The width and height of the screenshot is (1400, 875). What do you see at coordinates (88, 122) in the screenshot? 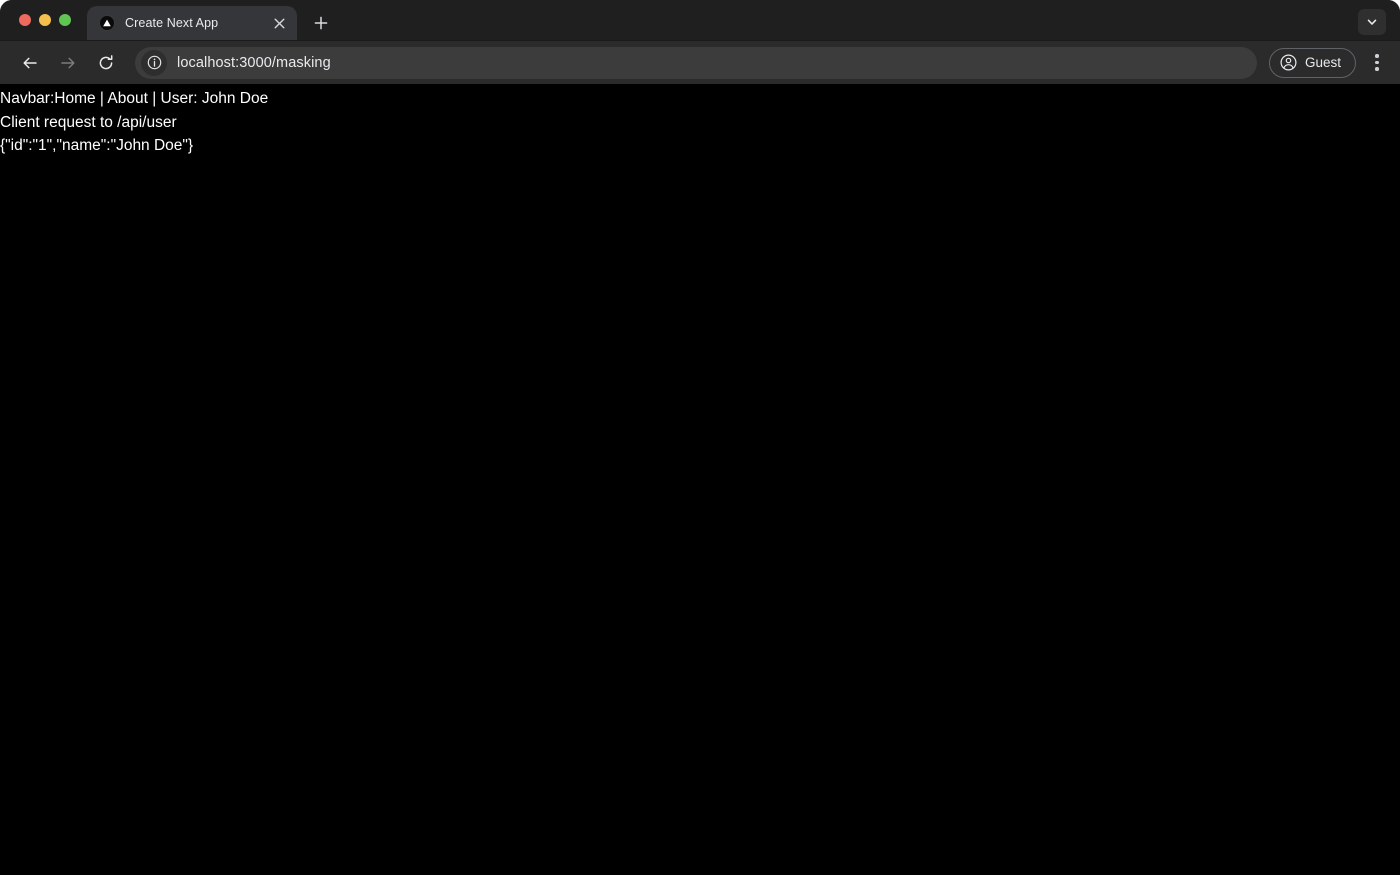
I see `client-request-line: Client request to /api/user` at bounding box center [88, 122].